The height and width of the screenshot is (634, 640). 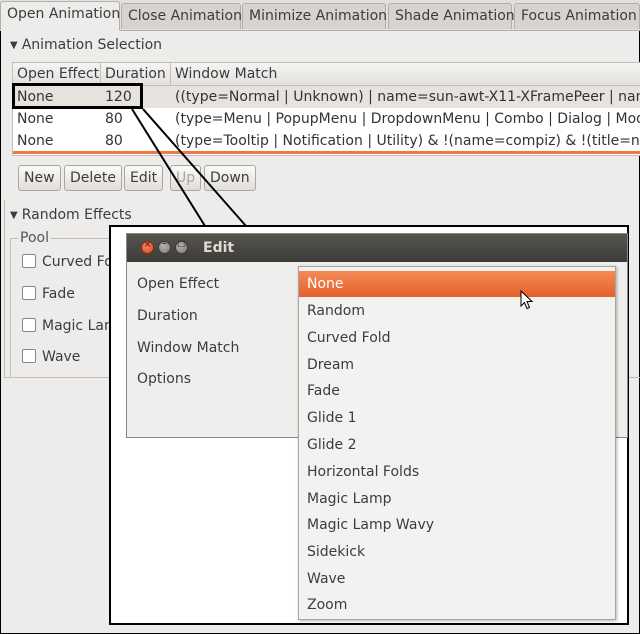 I want to click on checkbox-label: Fade, so click(x=58, y=294).